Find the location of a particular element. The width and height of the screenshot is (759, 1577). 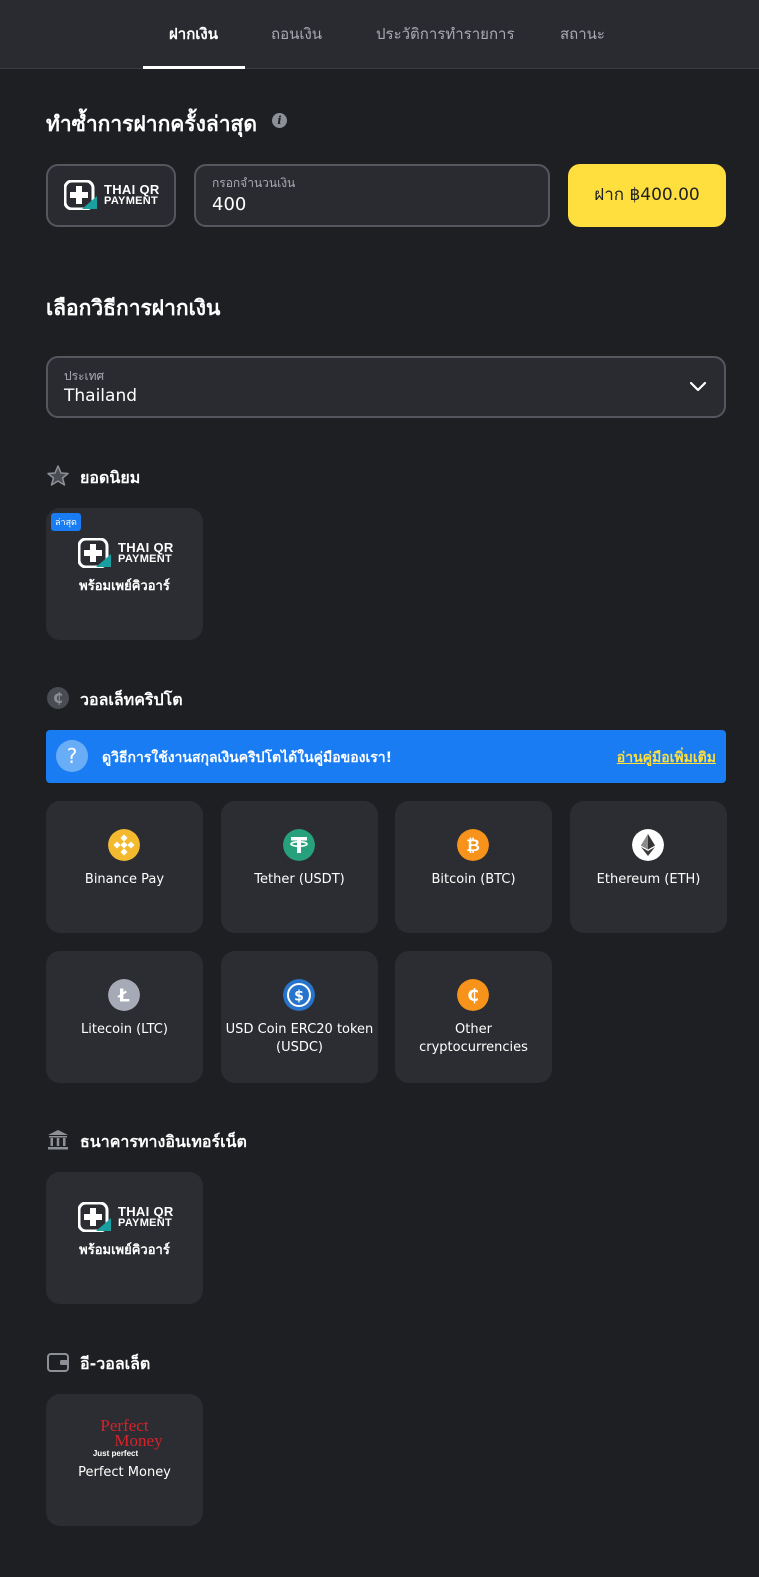

crypto-card-litecoin: Ł Litecoin (LTC) is located at coordinates (124, 1017).